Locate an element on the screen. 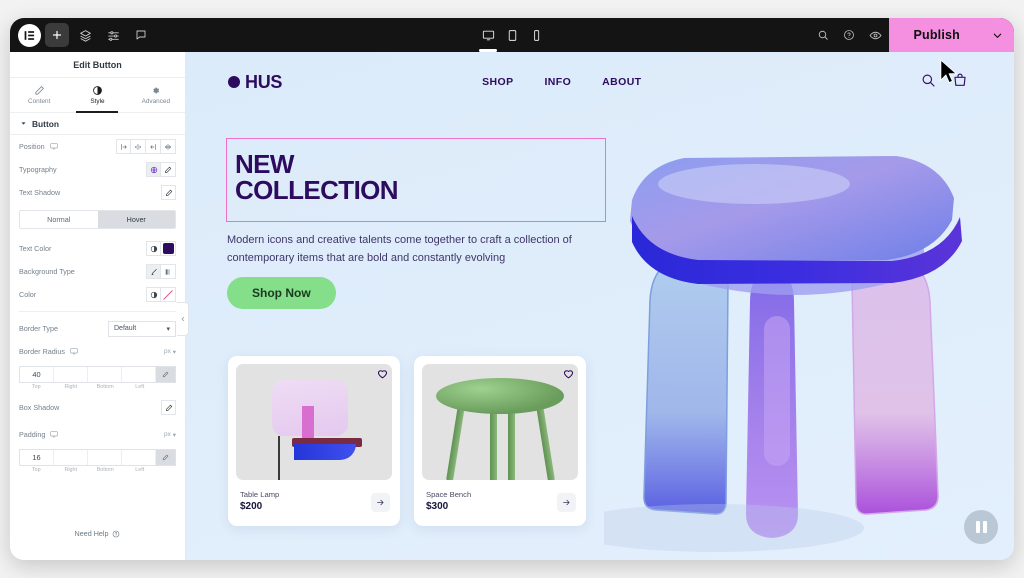 This screenshot has height=578, width=1024. panel-collapse-button is located at coordinates (183, 319).